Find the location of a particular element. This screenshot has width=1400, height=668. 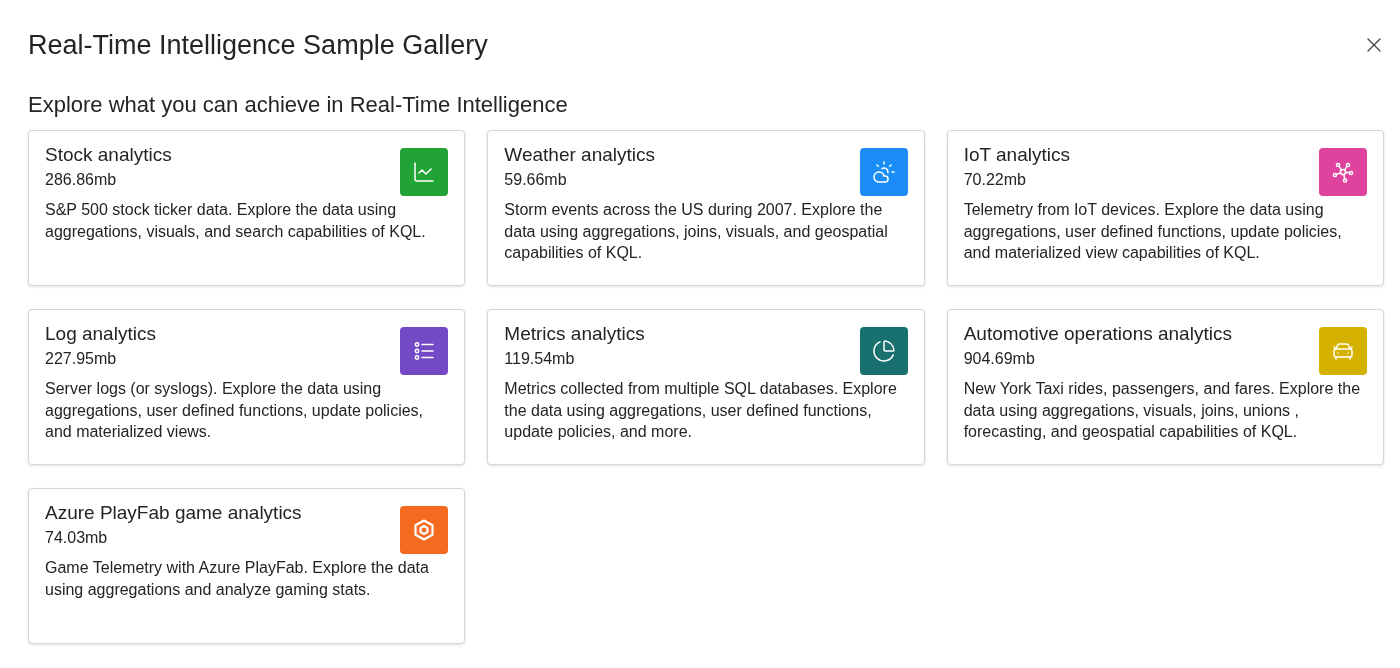

sample-description: Metrics collected from multiple SQL databases. Explore the data using aggregations, user defined functions, update policies, and more. is located at coordinates (701, 410).